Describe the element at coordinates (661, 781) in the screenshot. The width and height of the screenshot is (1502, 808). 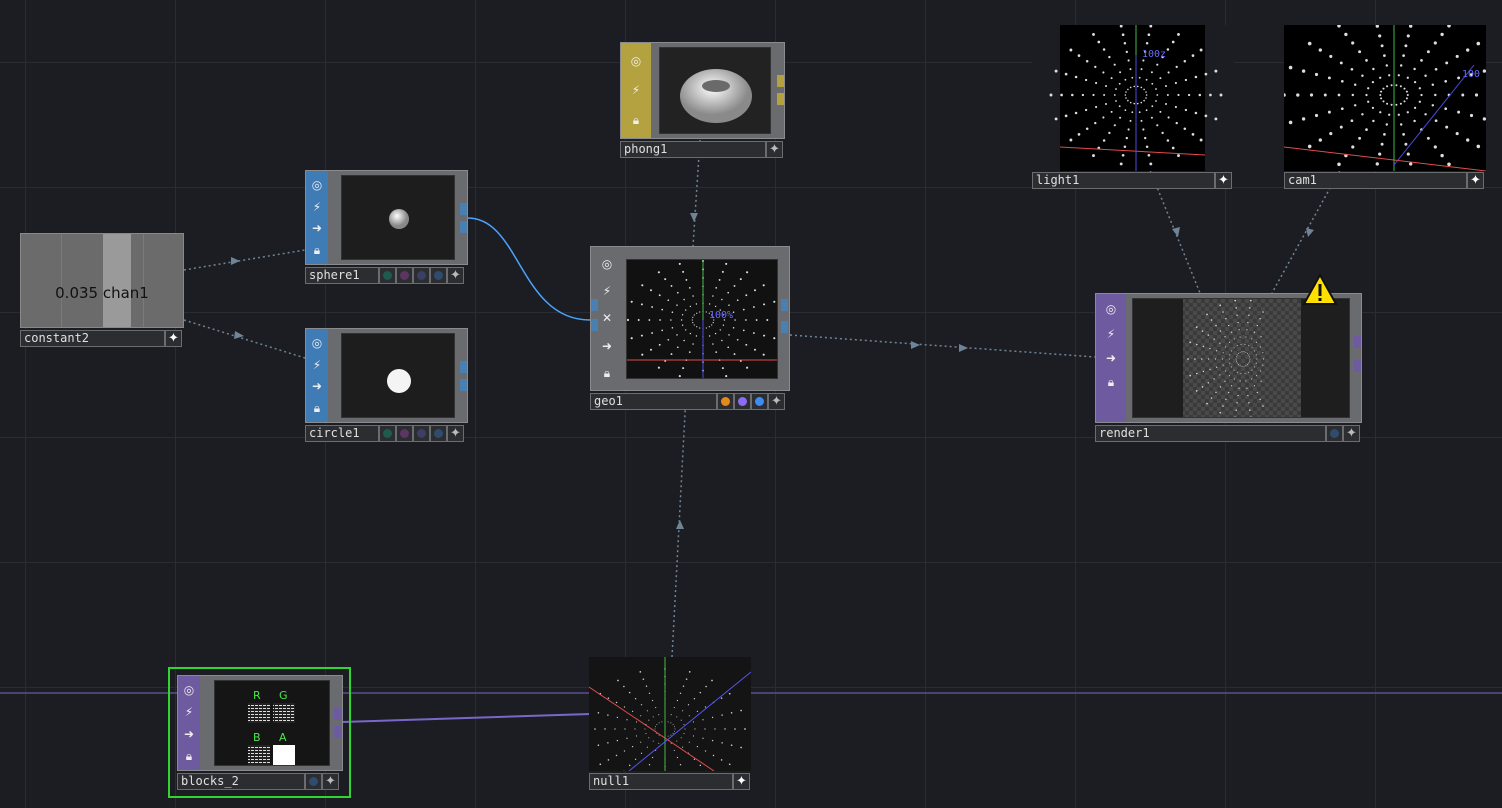
I see `null1-label: null1` at that location.